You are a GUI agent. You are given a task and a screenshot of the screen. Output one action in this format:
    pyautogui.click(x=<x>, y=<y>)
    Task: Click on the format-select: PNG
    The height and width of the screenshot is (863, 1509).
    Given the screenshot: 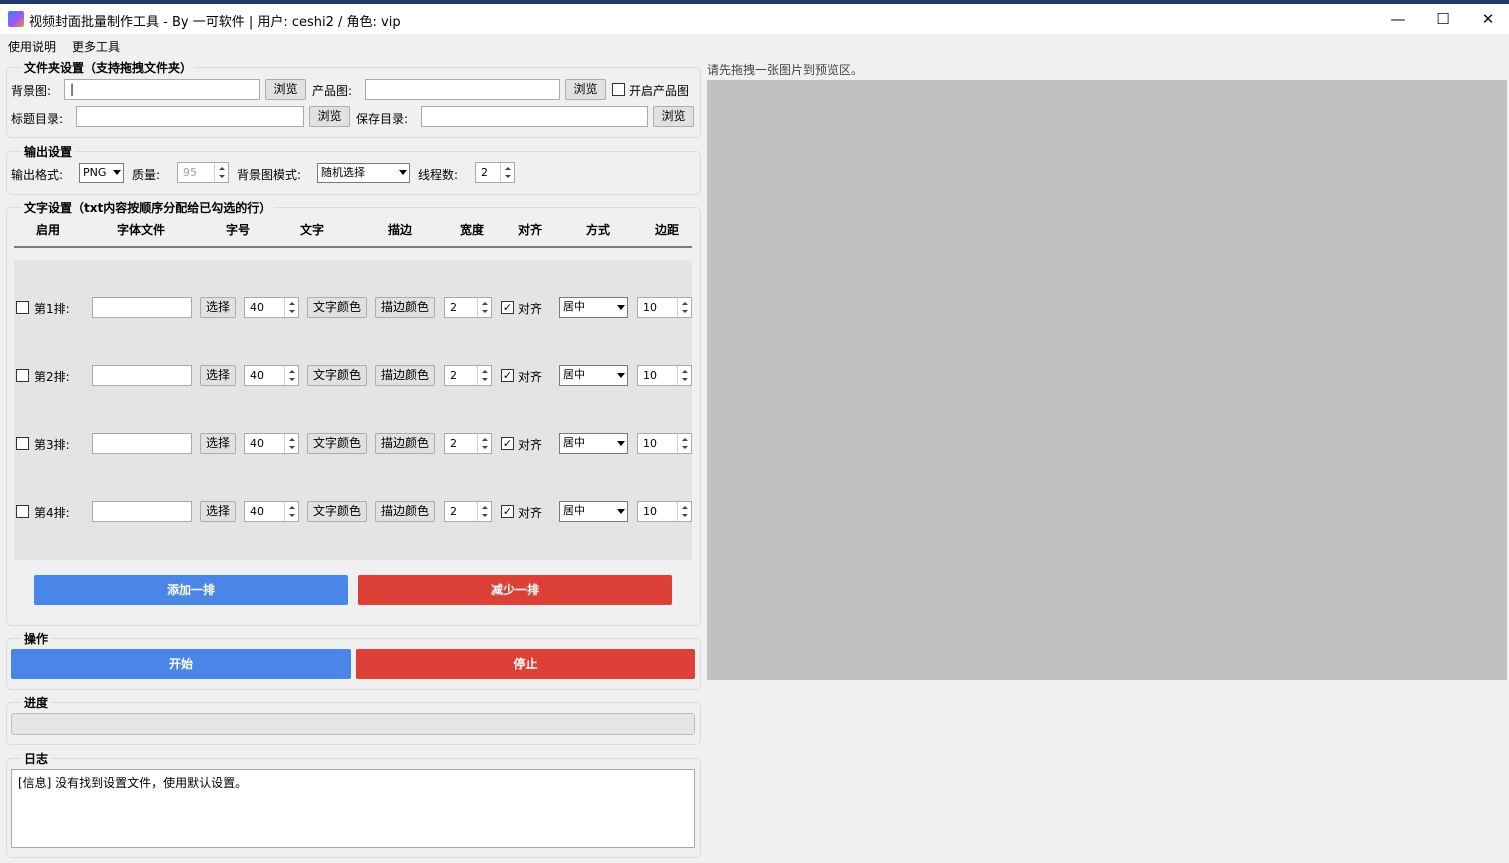 What is the action you would take?
    pyautogui.click(x=101, y=173)
    